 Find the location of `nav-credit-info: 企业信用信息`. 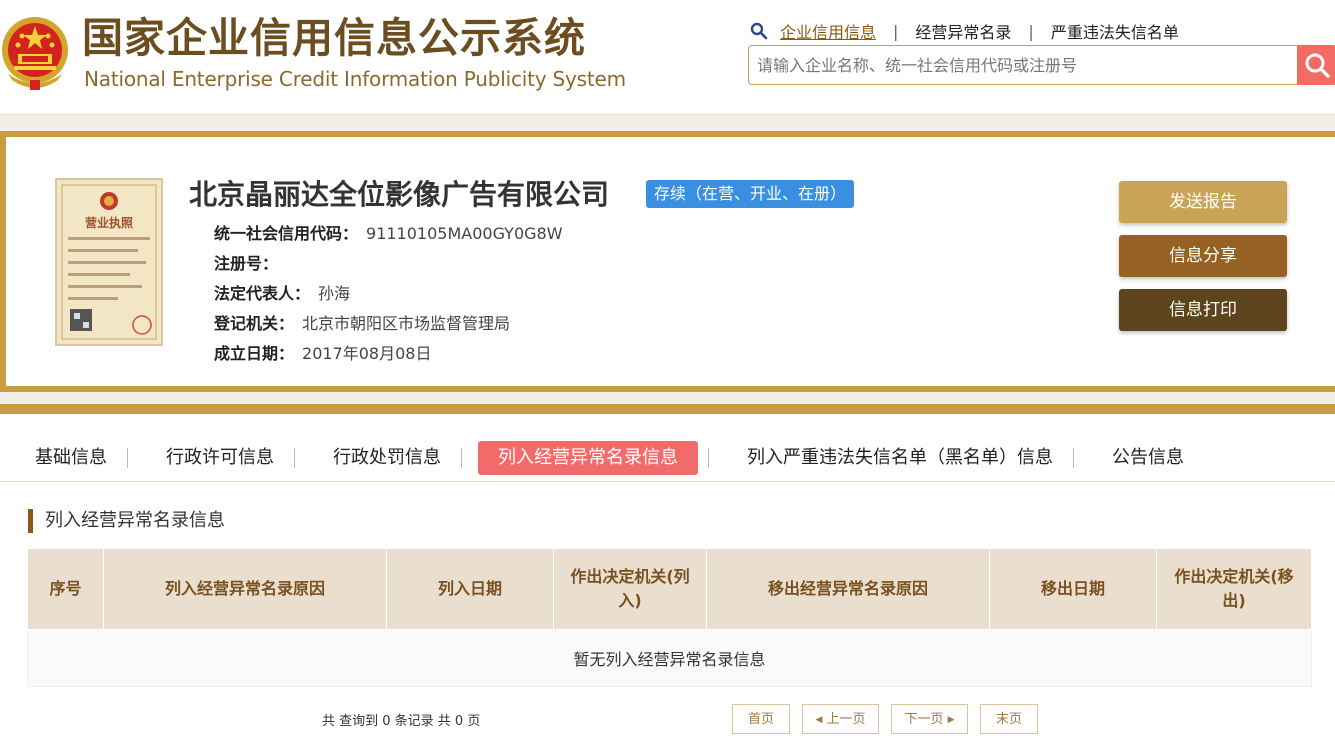

nav-credit-info: 企业信用信息 is located at coordinates (828, 31).